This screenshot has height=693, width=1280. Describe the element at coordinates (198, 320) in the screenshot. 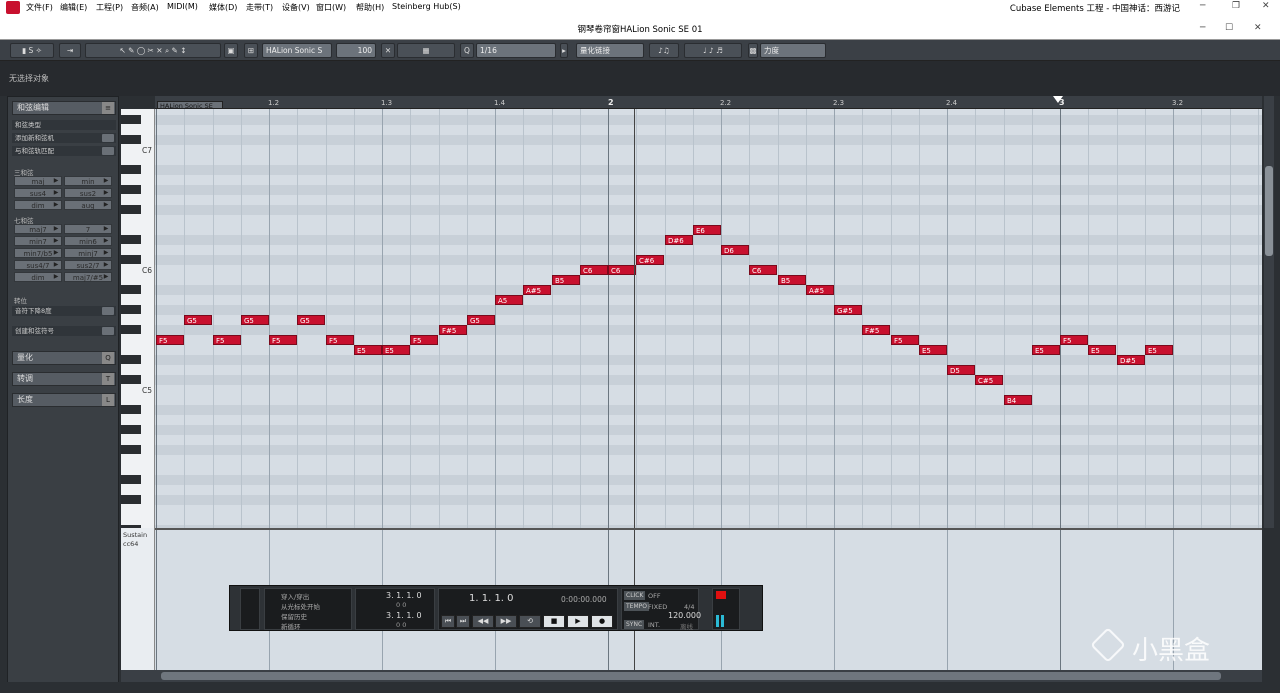

I see `midi-note: G5` at that location.